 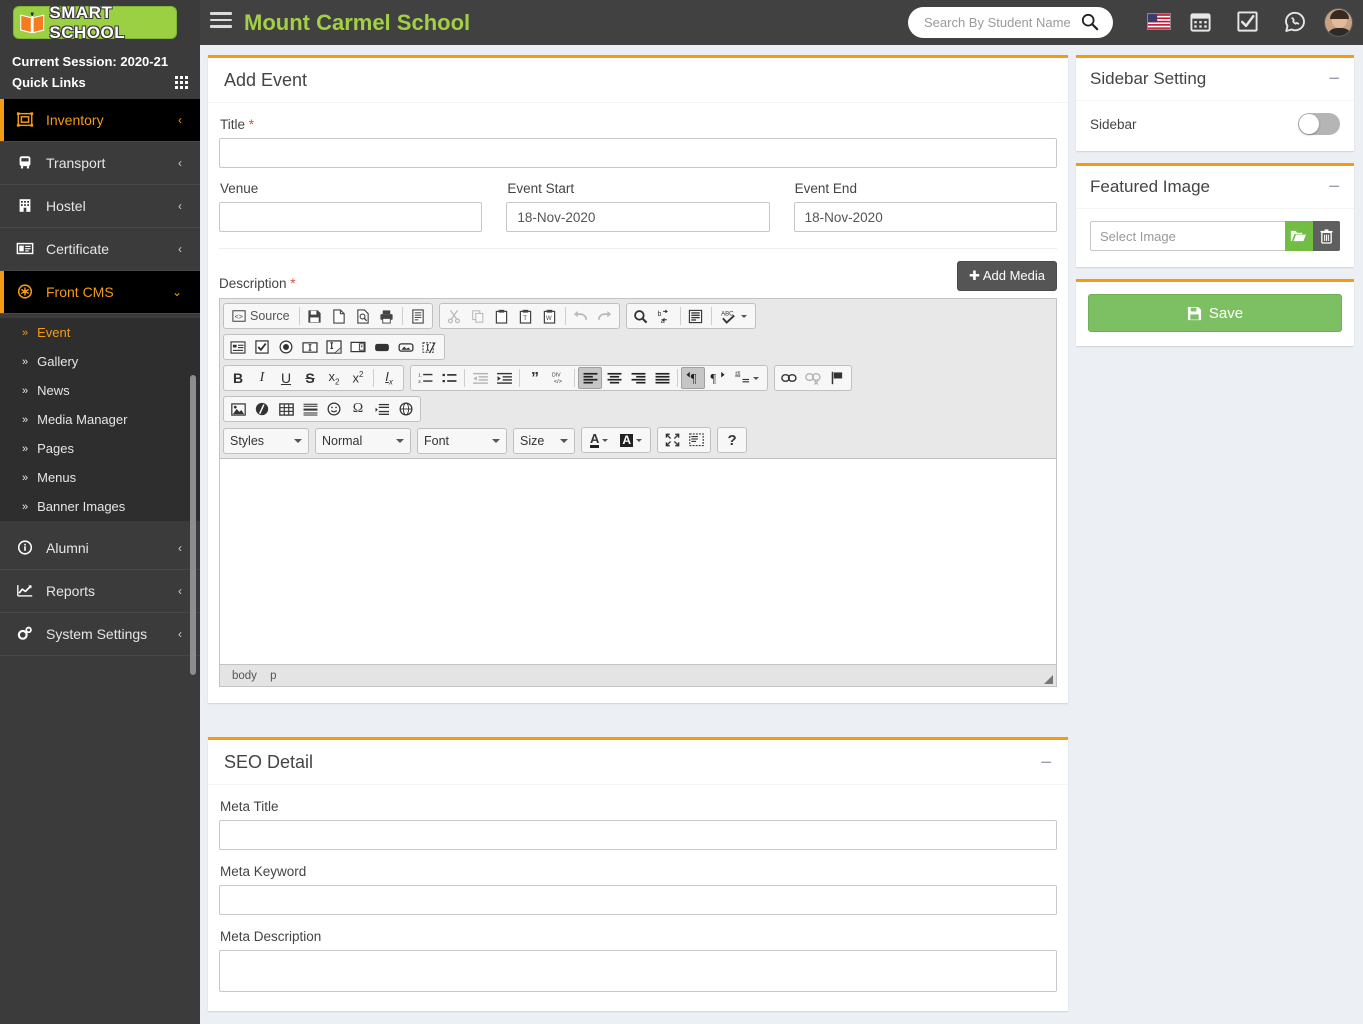 I want to click on form-icon, so click(x=238, y=347).